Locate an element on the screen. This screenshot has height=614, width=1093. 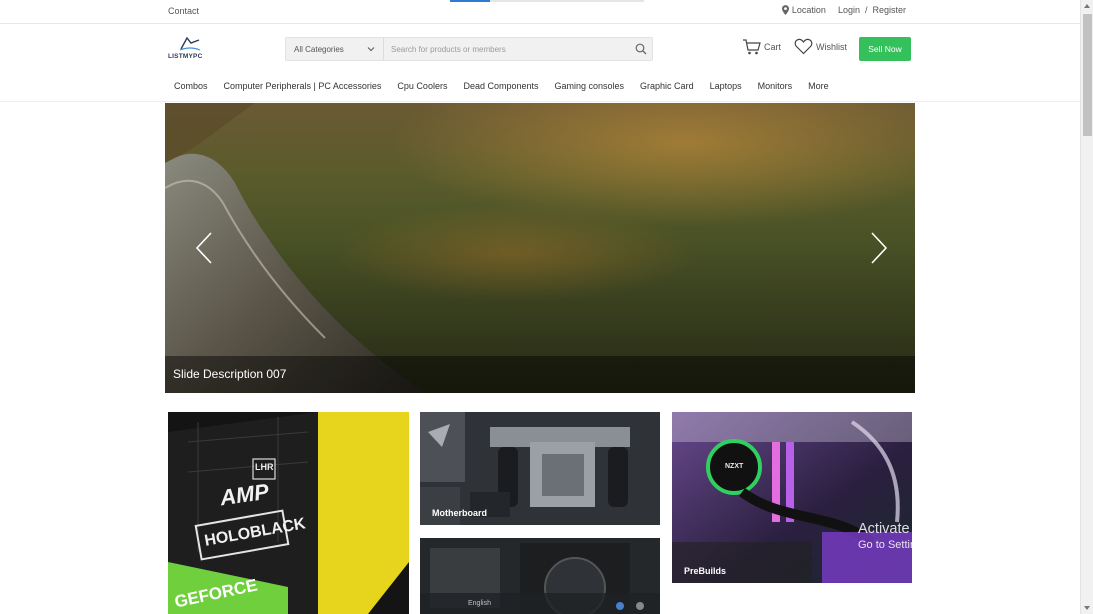
category-tile-motherboard: Motherboard is located at coordinates (540, 468).